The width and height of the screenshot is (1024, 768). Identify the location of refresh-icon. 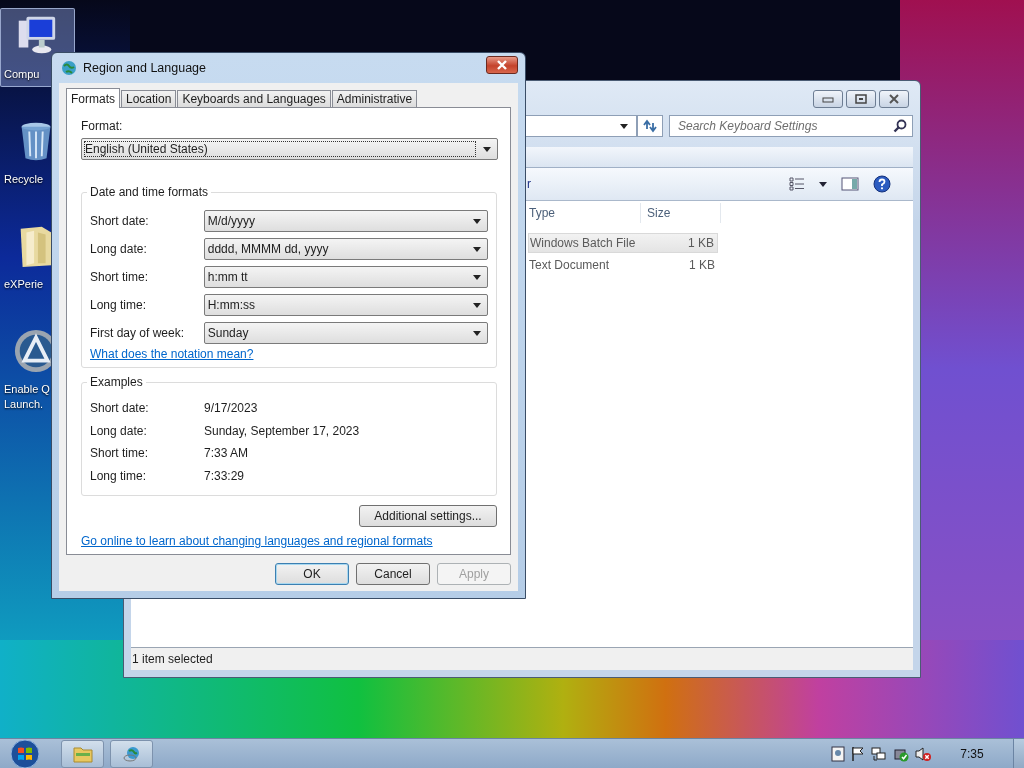
(650, 126).